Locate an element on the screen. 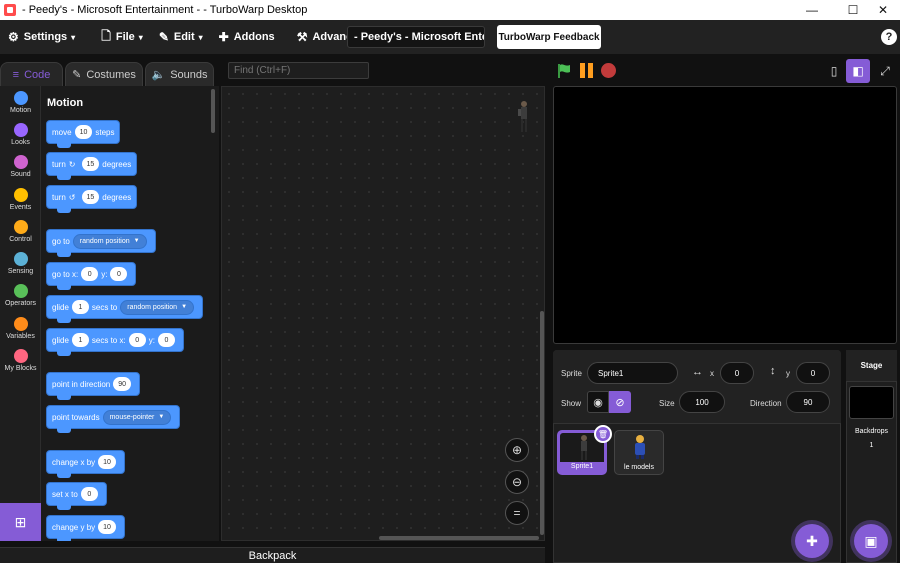  category-sensing: Sensing is located at coordinates (20, 263).